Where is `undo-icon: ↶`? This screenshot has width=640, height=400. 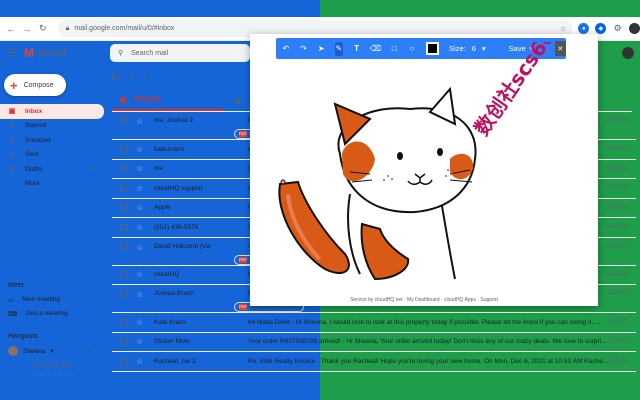 undo-icon: ↶ is located at coordinates (286, 49).